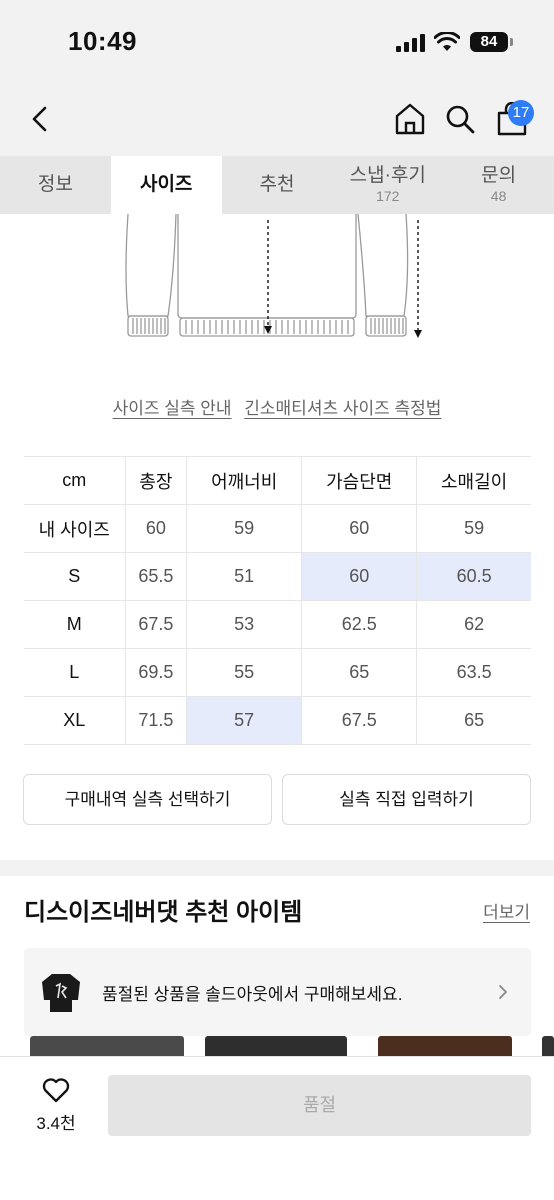  What do you see at coordinates (163, 912) in the screenshot?
I see `recommend-title: 디스이즈네버댓 추천 아이템` at bounding box center [163, 912].